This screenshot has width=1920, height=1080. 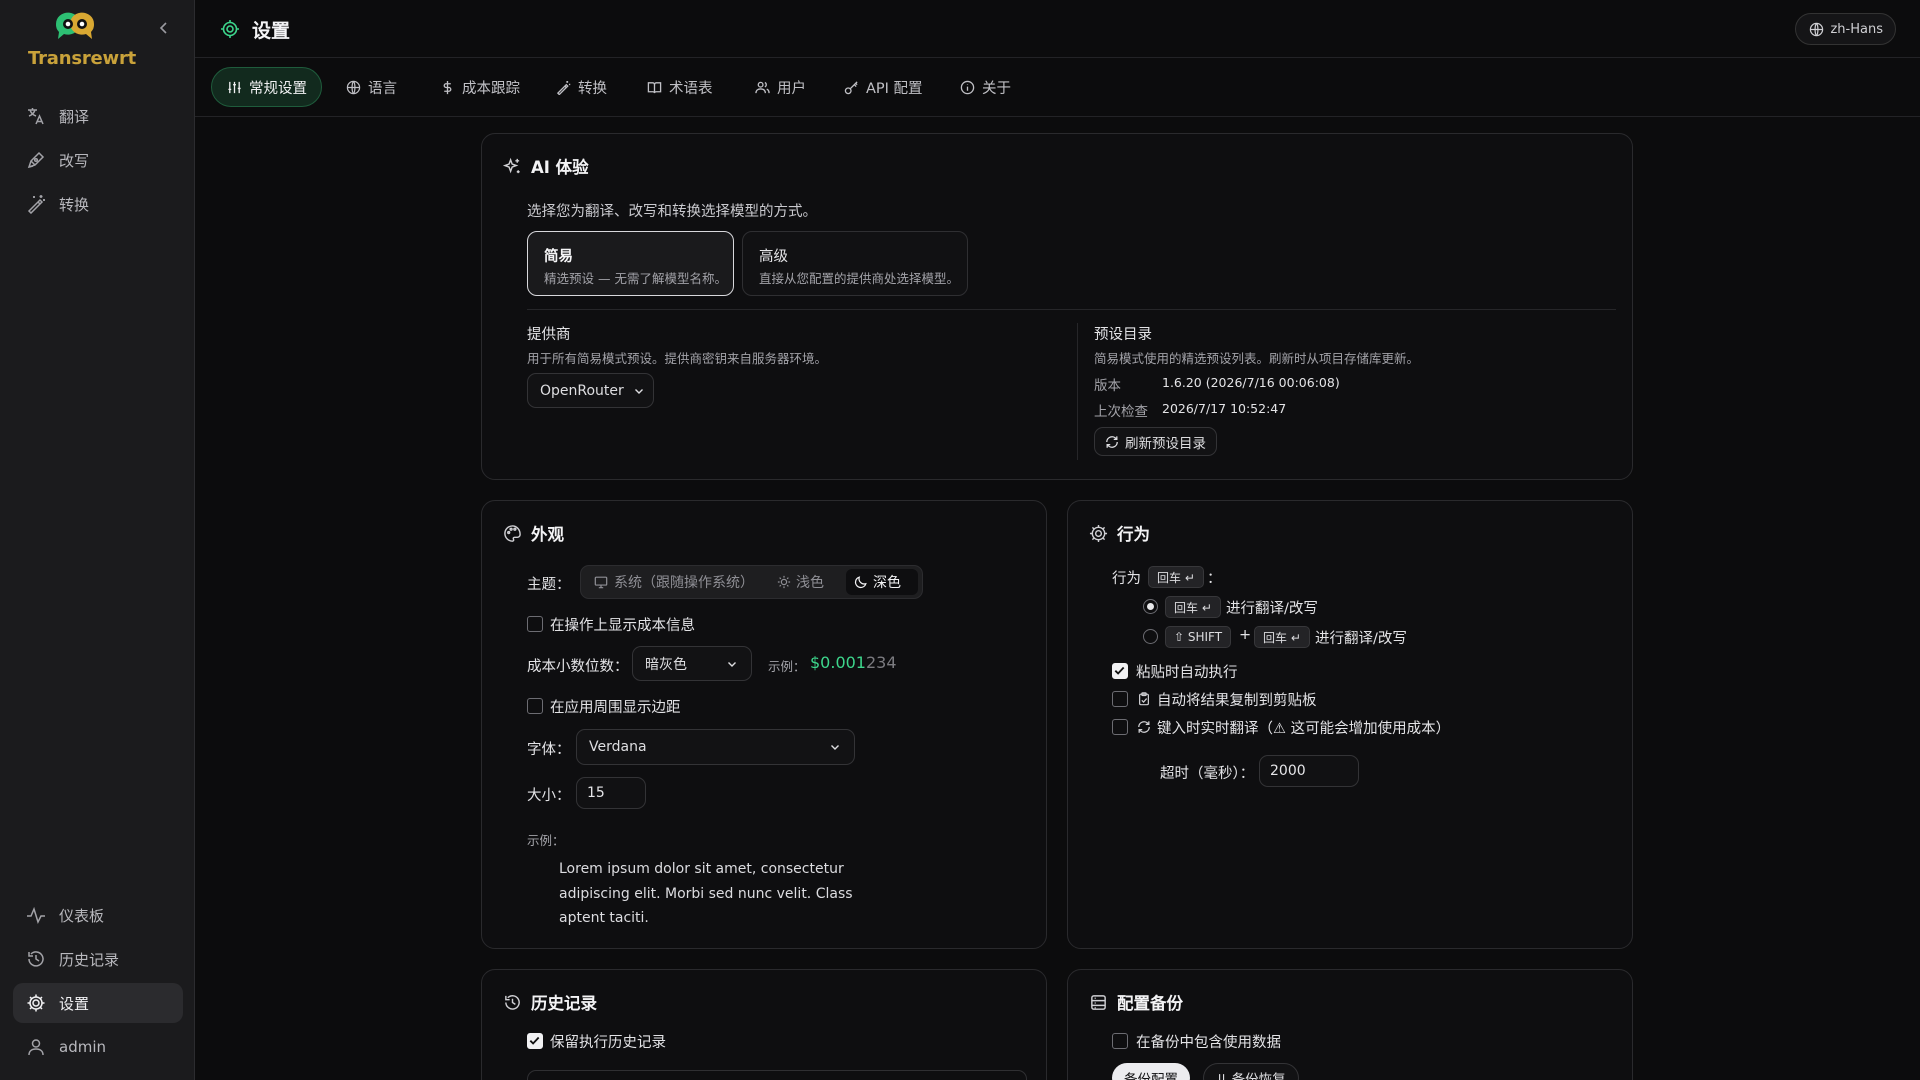 What do you see at coordinates (615, 708) in the screenshot?
I see `show-margin-label: 在应用周围显示边距` at bounding box center [615, 708].